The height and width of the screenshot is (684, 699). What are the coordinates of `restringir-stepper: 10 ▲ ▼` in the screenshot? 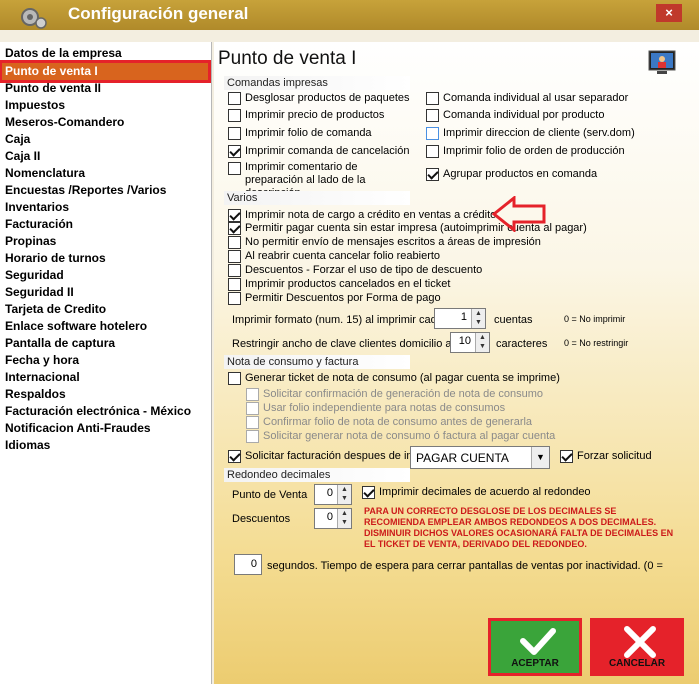 It's located at (470, 342).